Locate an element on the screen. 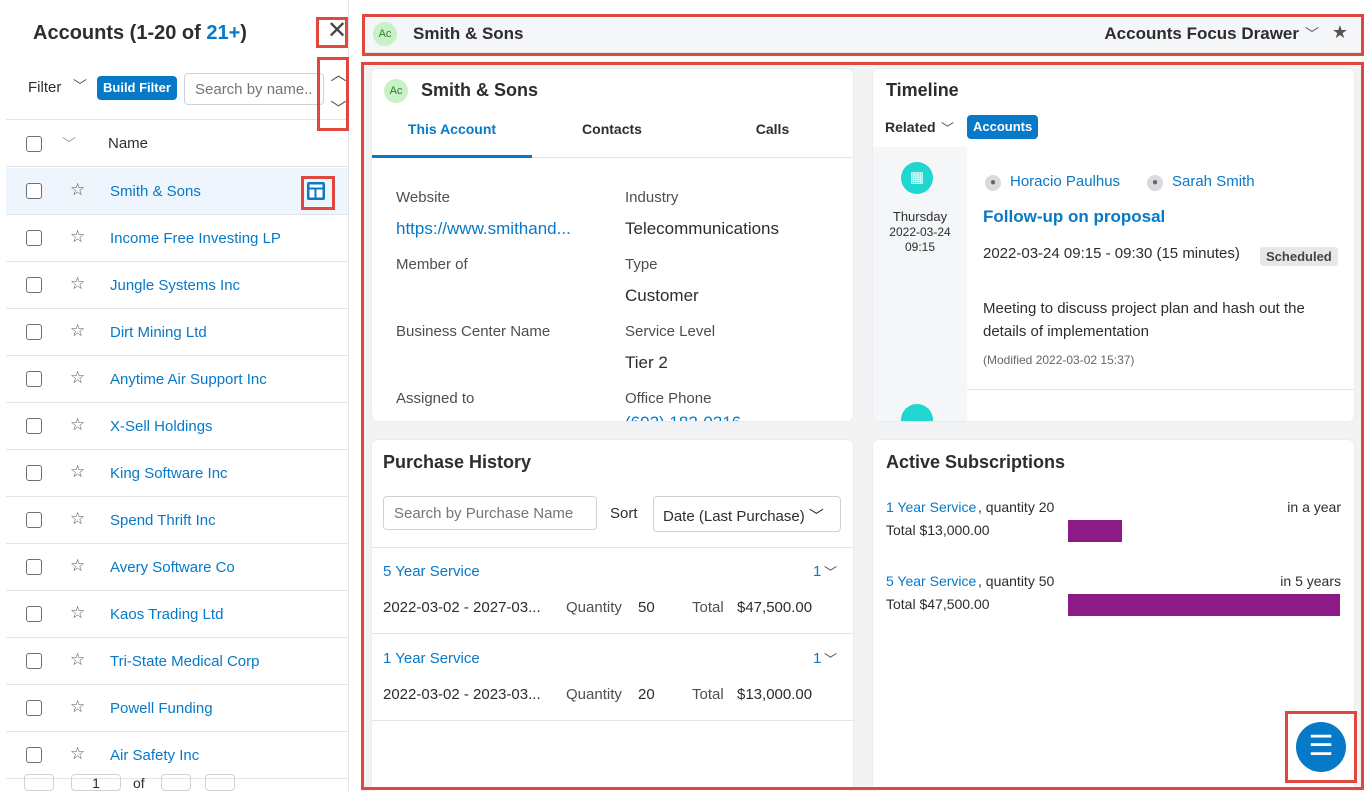  account-name-link: X-Sell Holdings is located at coordinates (161, 426).